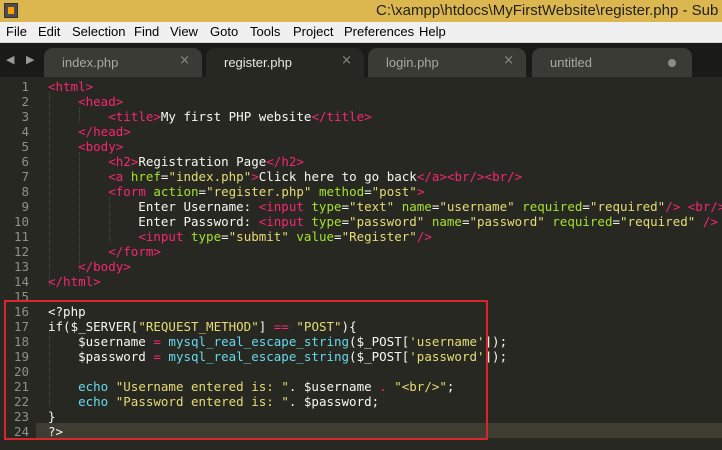  Describe the element at coordinates (447, 62) in the screenshot. I see `tab-login-php: login.php ×` at that location.